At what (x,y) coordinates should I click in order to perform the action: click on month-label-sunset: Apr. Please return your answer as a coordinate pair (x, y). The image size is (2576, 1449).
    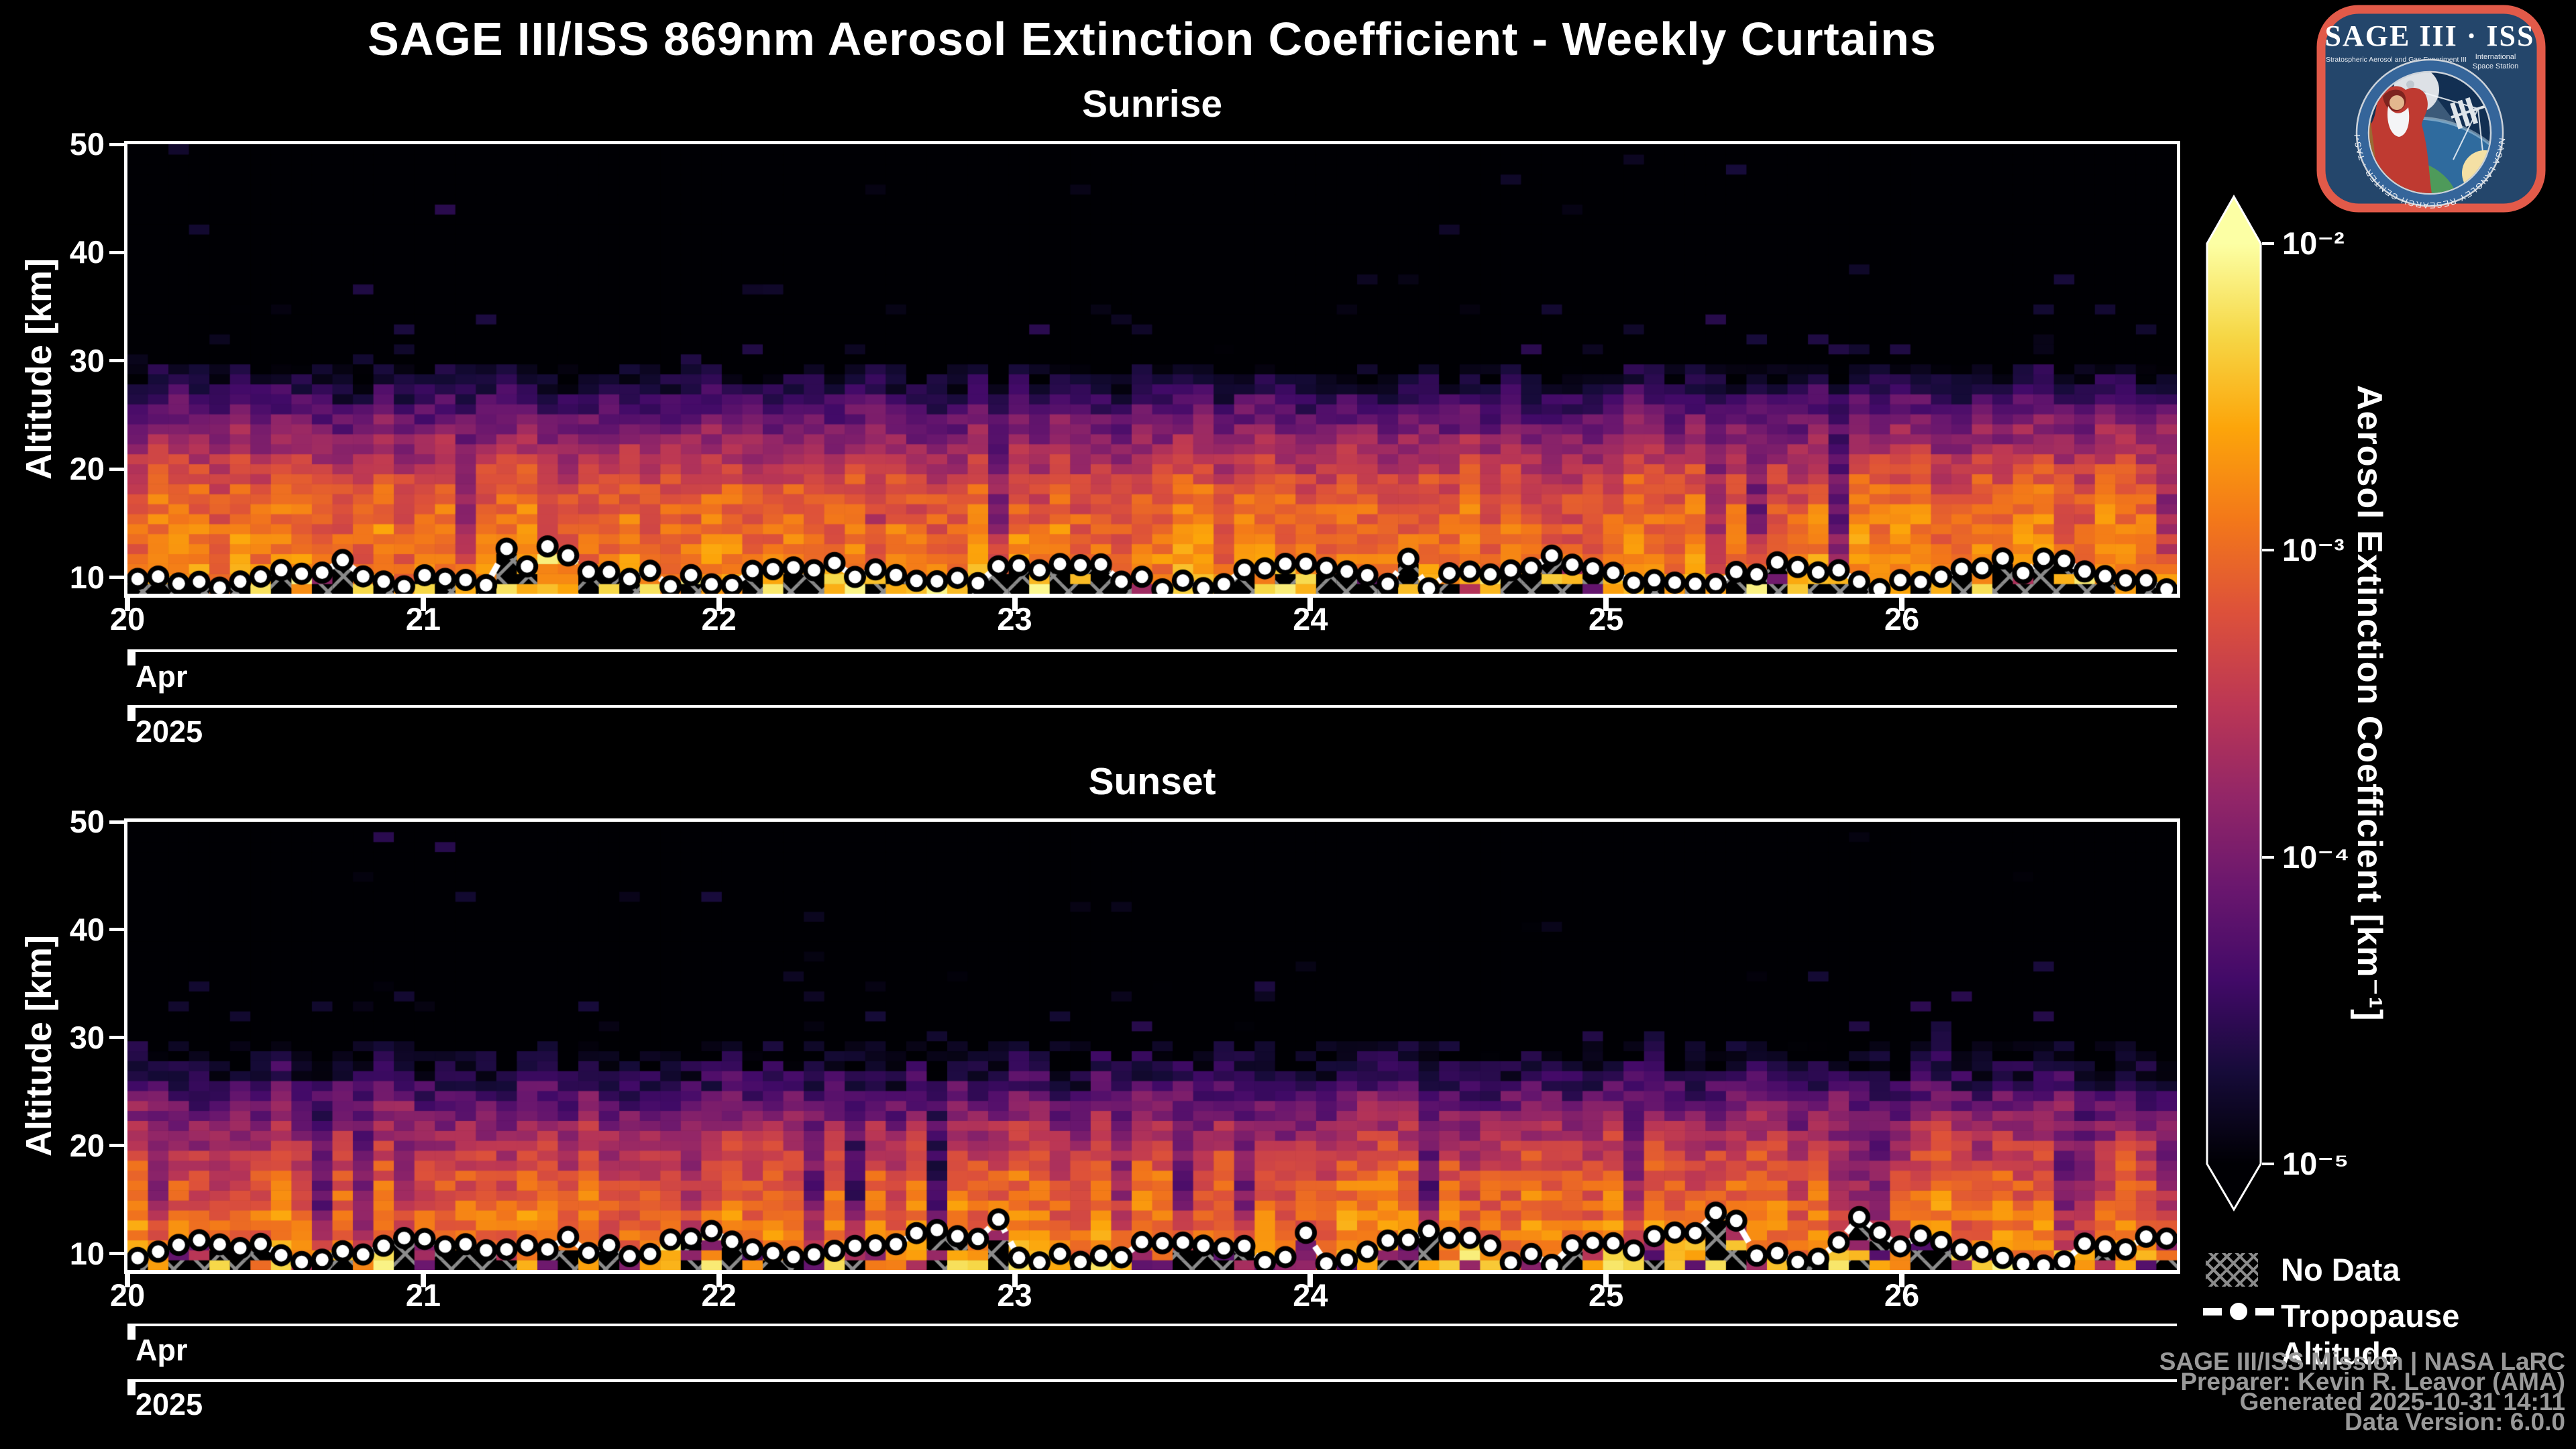
    Looking at the image, I should click on (162, 1350).